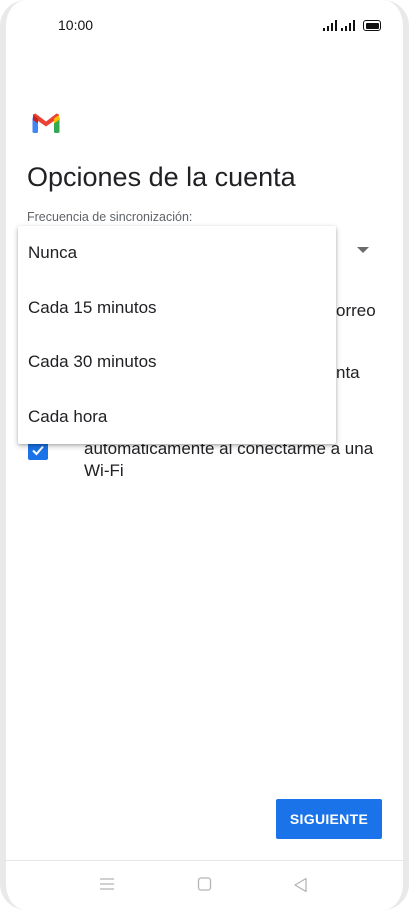 Image resolution: width=409 pixels, height=910 pixels. I want to click on sync-frequency-label: Frecuencia de sincronización:, so click(110, 217).